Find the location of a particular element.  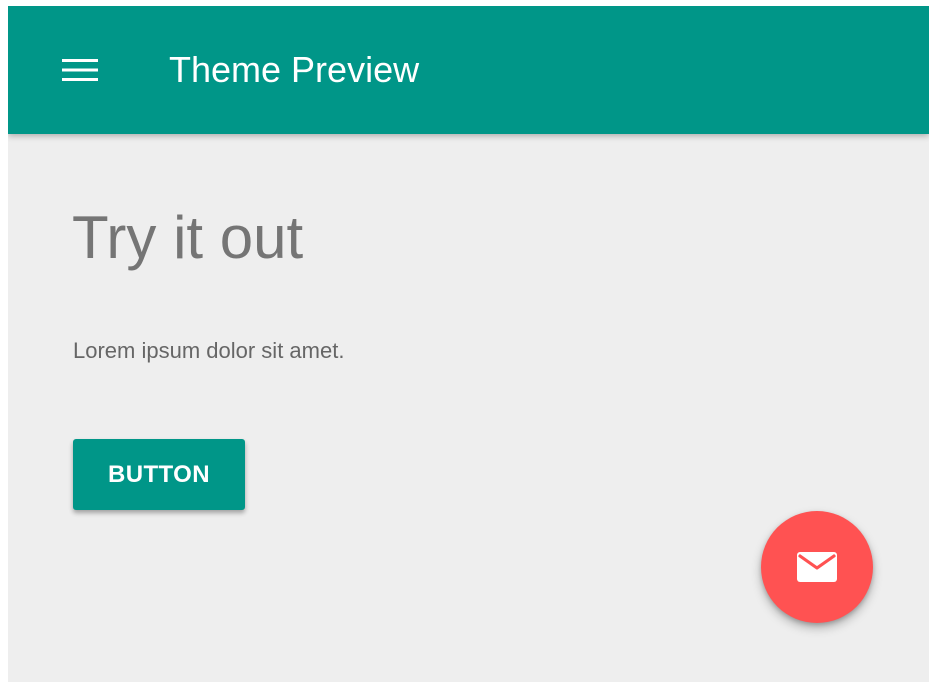

mail-floating-action-button is located at coordinates (817, 567).